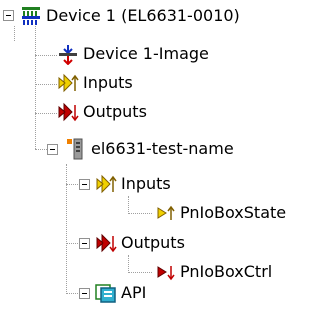 The image size is (326, 323). I want to click on tree-node-device-image: Device 1-Image, so click(133, 54).